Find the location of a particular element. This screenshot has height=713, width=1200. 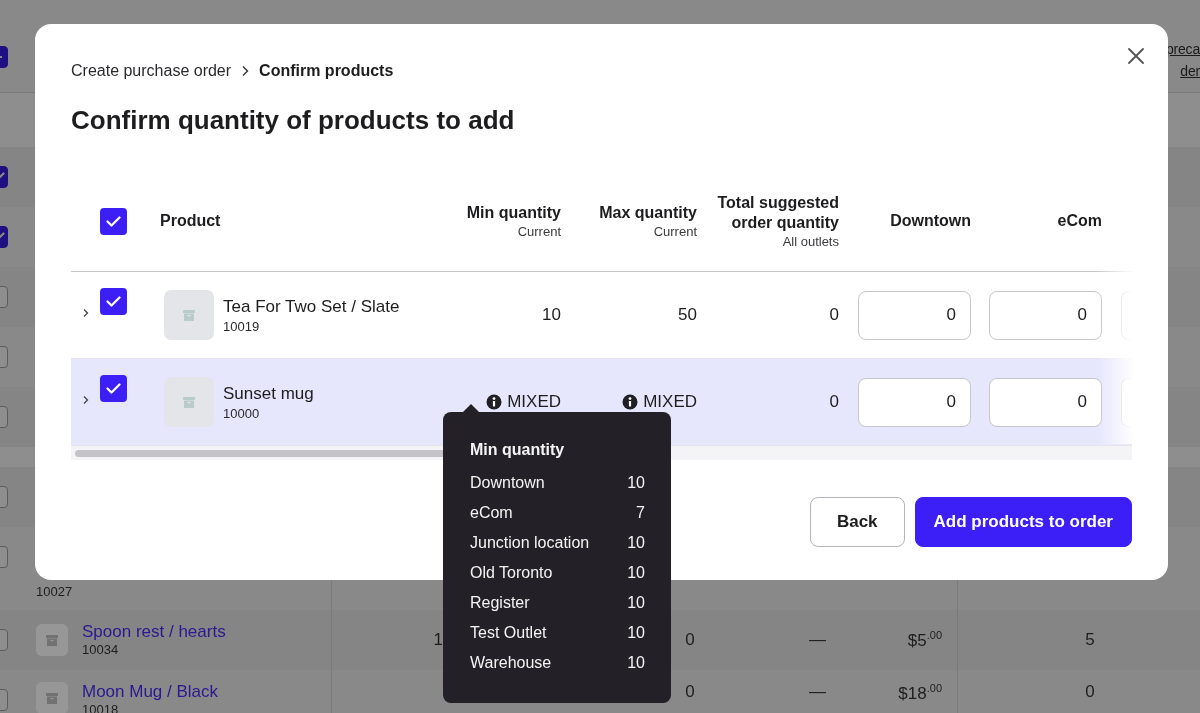

breadcrumb-link: Create purchase order is located at coordinates (151, 71).